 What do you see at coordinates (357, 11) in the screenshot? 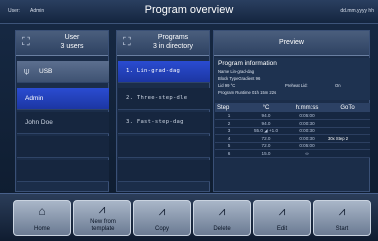
I see `datetime: dd.mm.yyyy hh` at bounding box center [357, 11].